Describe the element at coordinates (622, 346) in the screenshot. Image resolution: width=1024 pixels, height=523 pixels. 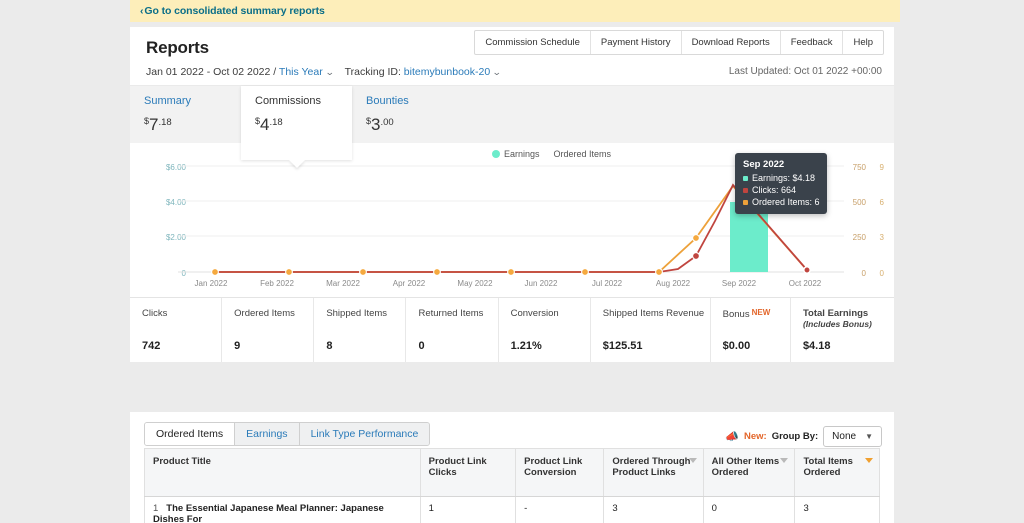
I see `metric-shipped-revenue-value: $125.51` at that location.